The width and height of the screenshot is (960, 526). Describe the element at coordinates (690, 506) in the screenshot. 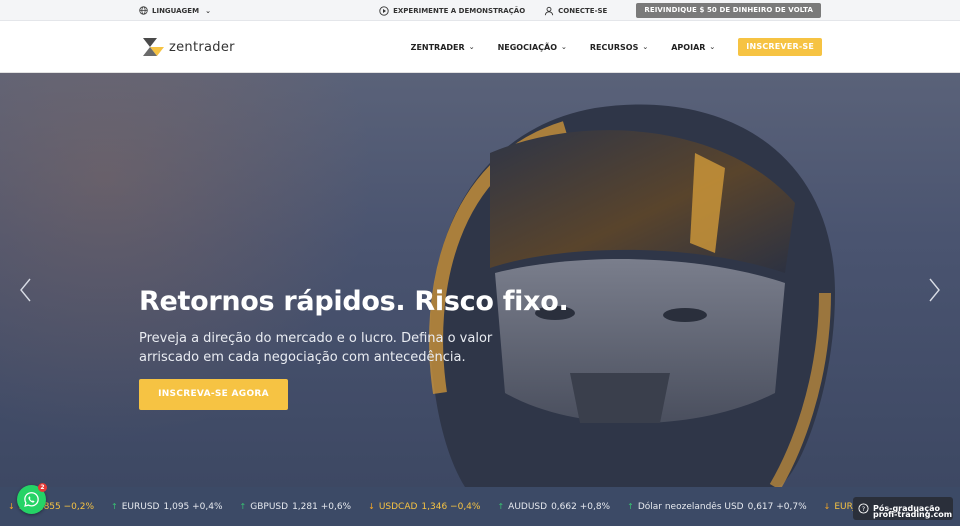

I see `ticker-symbol: Dólar neozelandês USD` at that location.